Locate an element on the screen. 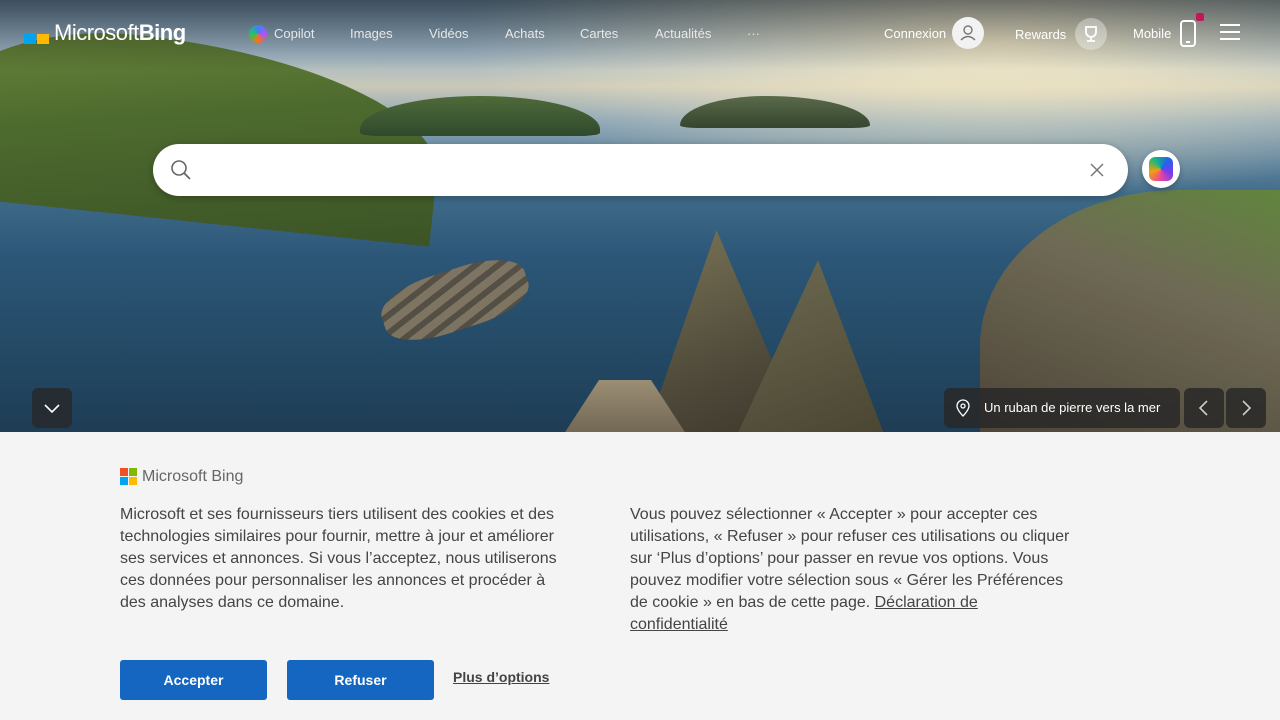 The height and width of the screenshot is (720, 1280). clear-search-icon is located at coordinates (1097, 170).